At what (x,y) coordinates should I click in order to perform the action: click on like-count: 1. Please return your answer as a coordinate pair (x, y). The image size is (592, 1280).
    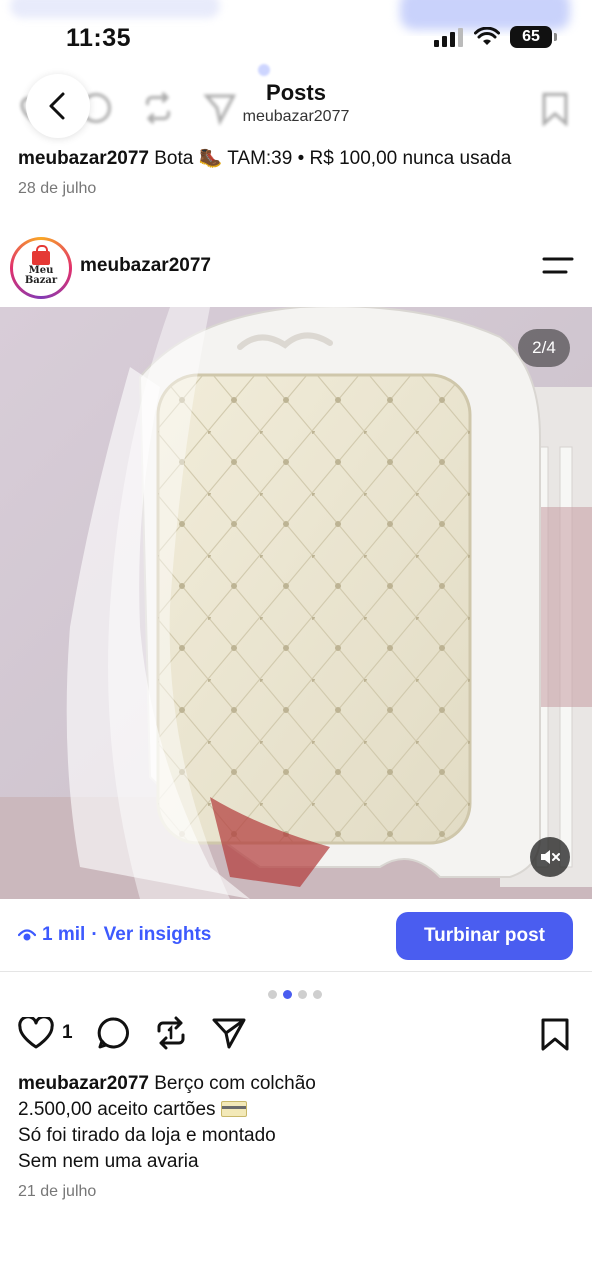
    Looking at the image, I should click on (67, 1033).